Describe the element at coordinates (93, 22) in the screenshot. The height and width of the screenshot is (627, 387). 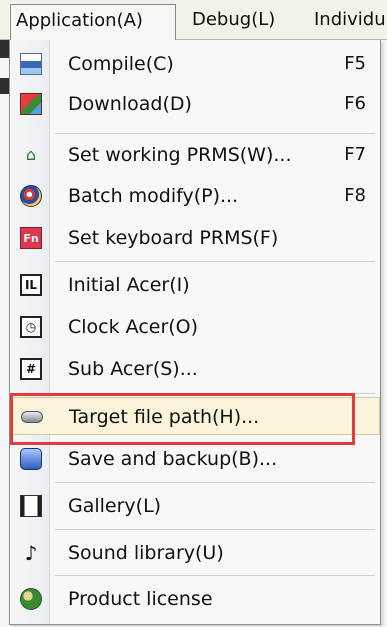
I see `menu-application: Application(A)` at that location.